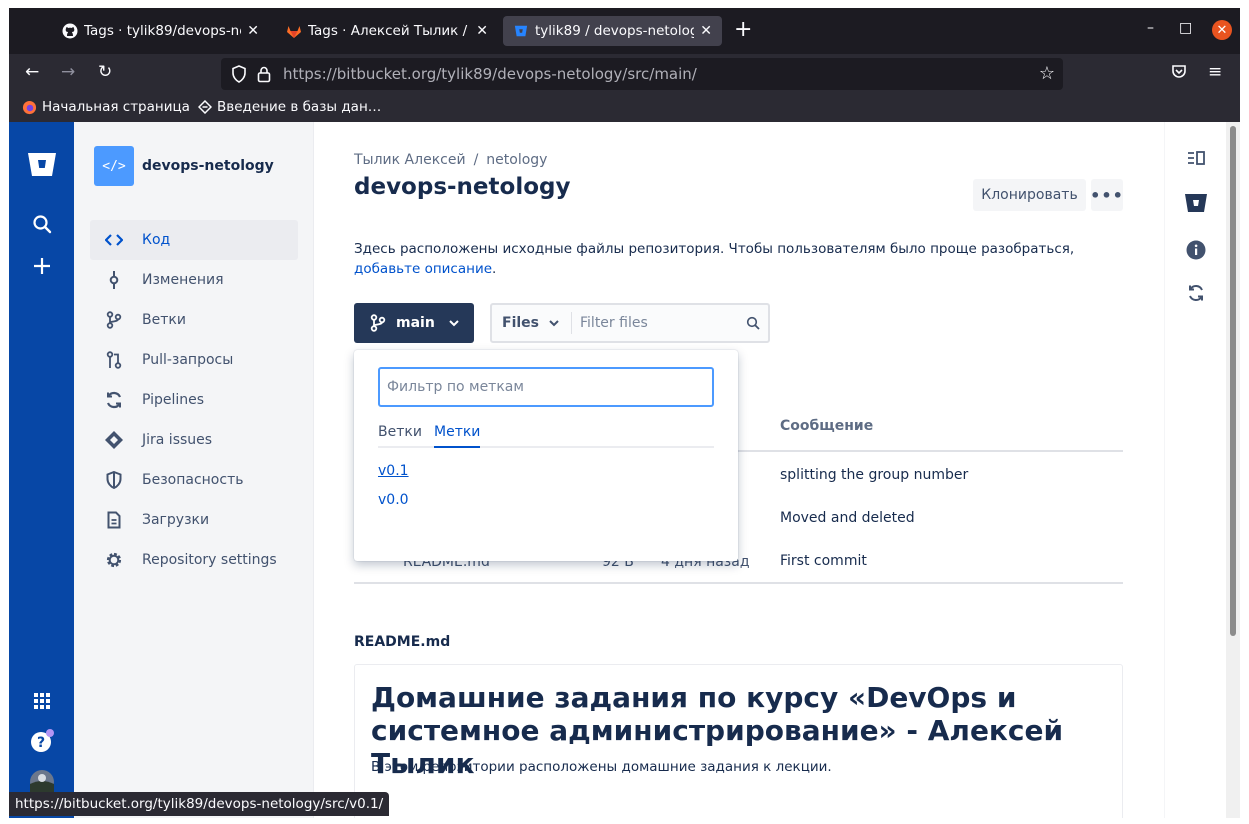 The image size is (1249, 824). Describe the element at coordinates (194, 560) in the screenshot. I see `sidebar-item-repository-settings: Repository settings` at that location.